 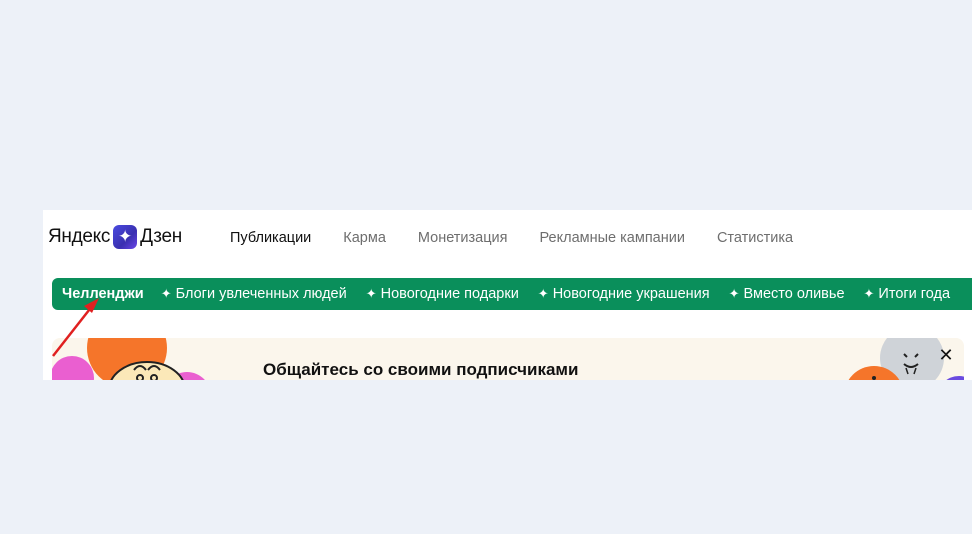 What do you see at coordinates (914, 294) in the screenshot?
I see `challenge-label: Итоги года` at bounding box center [914, 294].